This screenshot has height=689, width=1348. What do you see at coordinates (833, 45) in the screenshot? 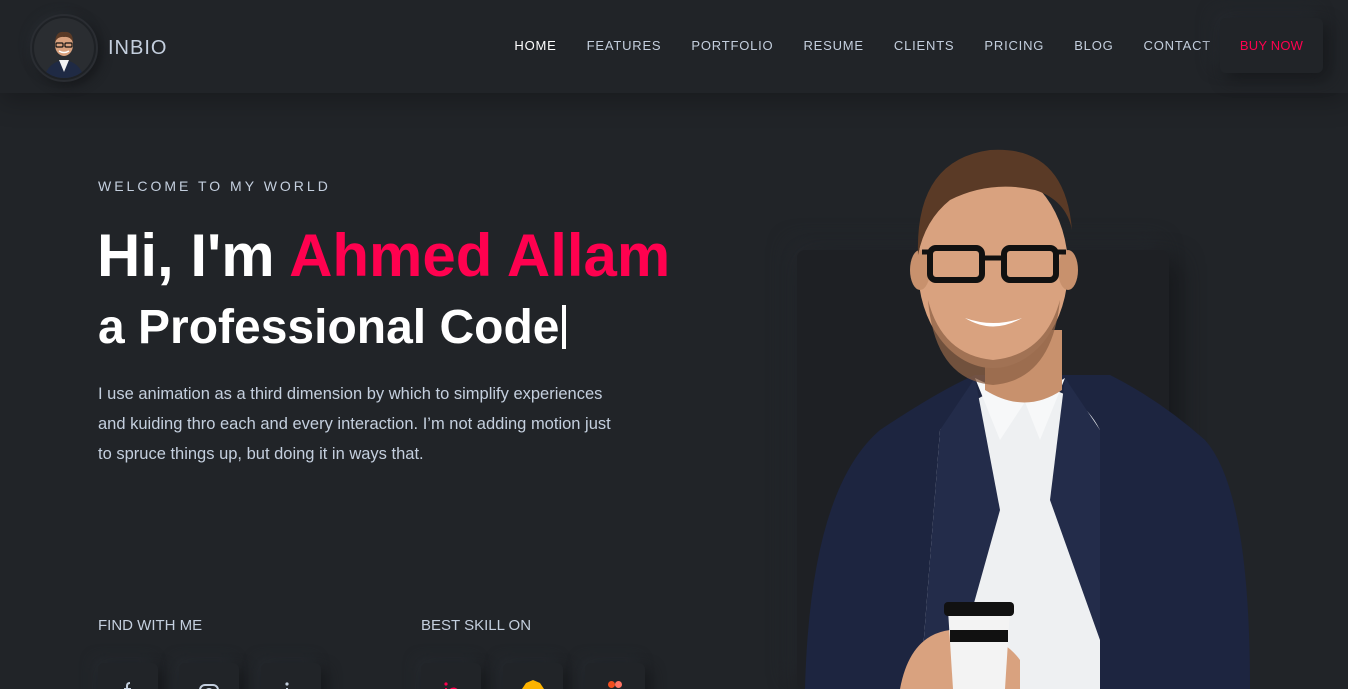
I see `nav-resume: RESUME` at bounding box center [833, 45].